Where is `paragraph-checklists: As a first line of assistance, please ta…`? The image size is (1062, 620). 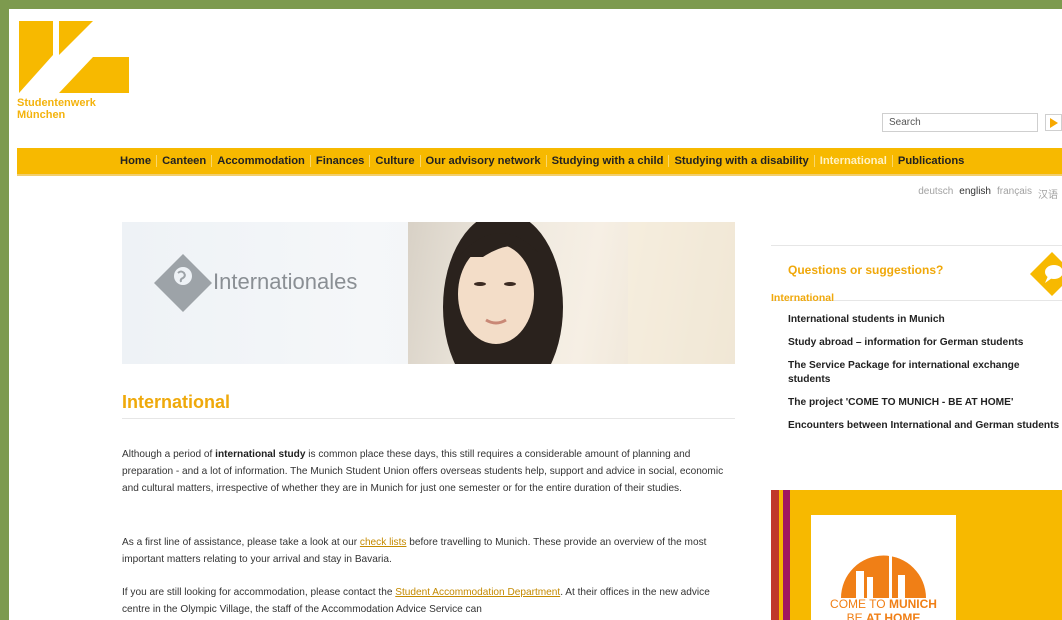
paragraph-checklists: As a first line of assistance, please ta… is located at coordinates (428, 551).